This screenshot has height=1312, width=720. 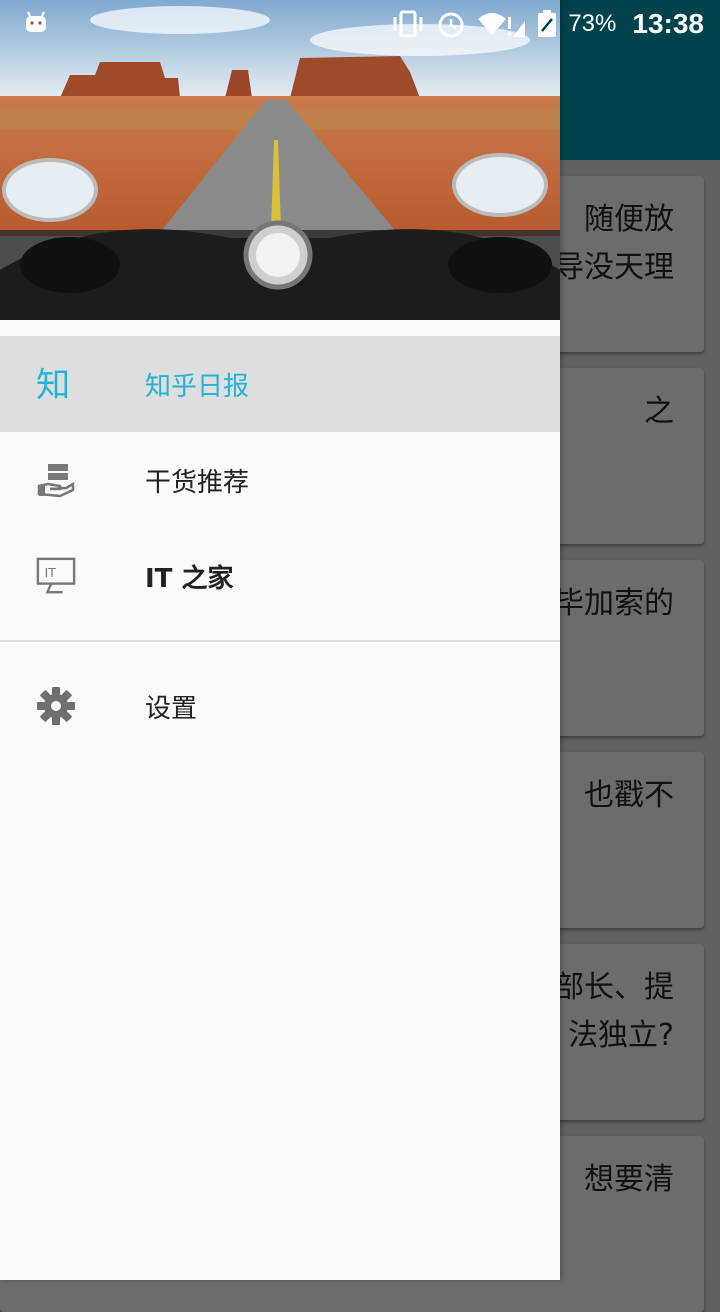 I want to click on it-monitor-icon: IT, so click(x=56, y=576).